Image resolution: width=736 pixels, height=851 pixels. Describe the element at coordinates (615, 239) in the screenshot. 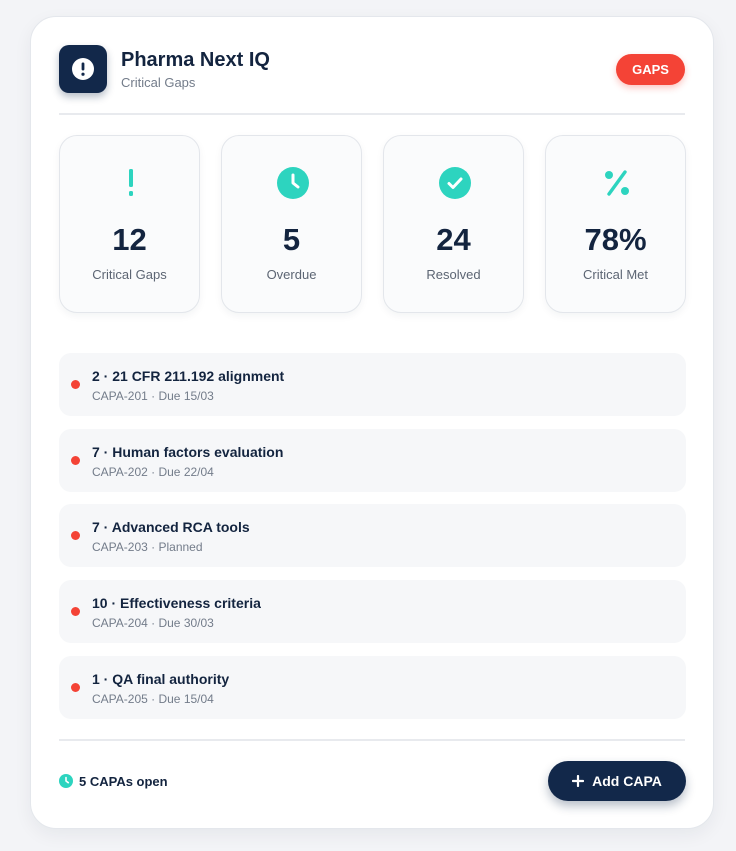

I see `stat-value: 78%` at that location.